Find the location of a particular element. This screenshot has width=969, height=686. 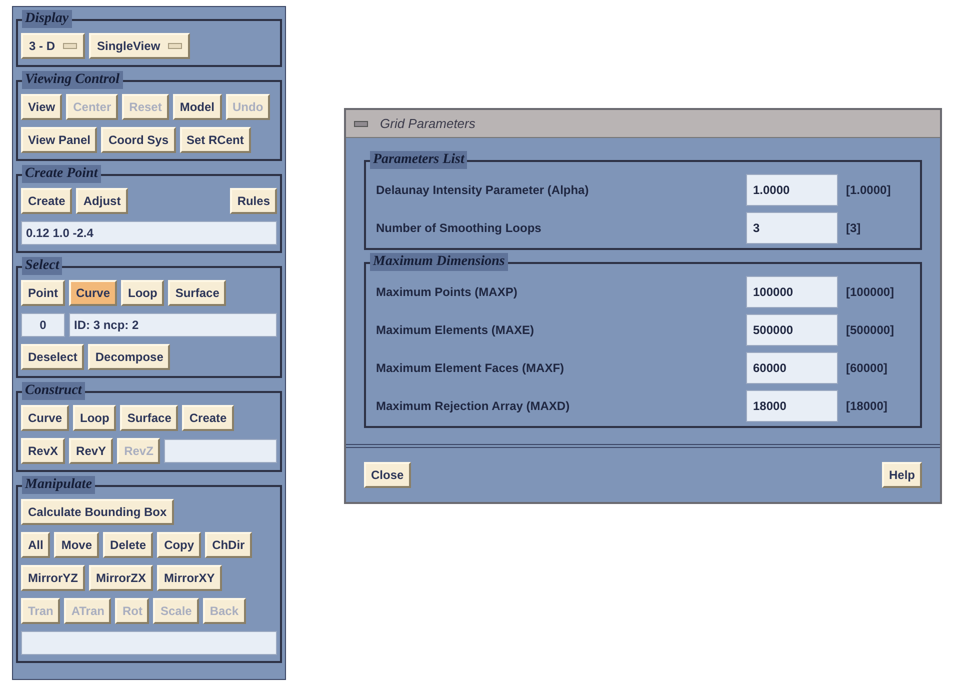

panel-button: Rules is located at coordinates (253, 201).